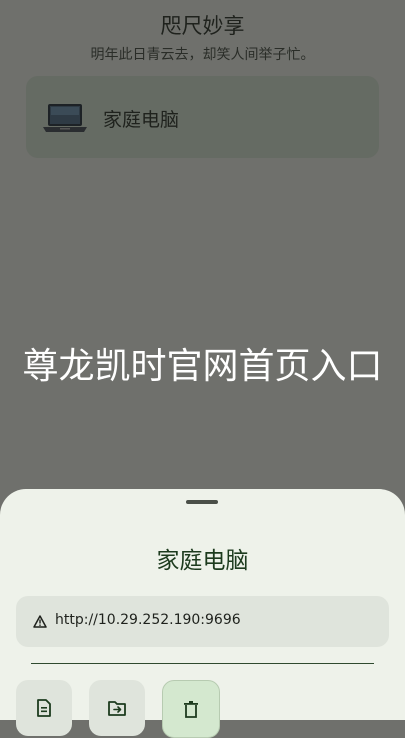 This screenshot has height=738, width=405. I want to click on folder-send-button, so click(117, 708).